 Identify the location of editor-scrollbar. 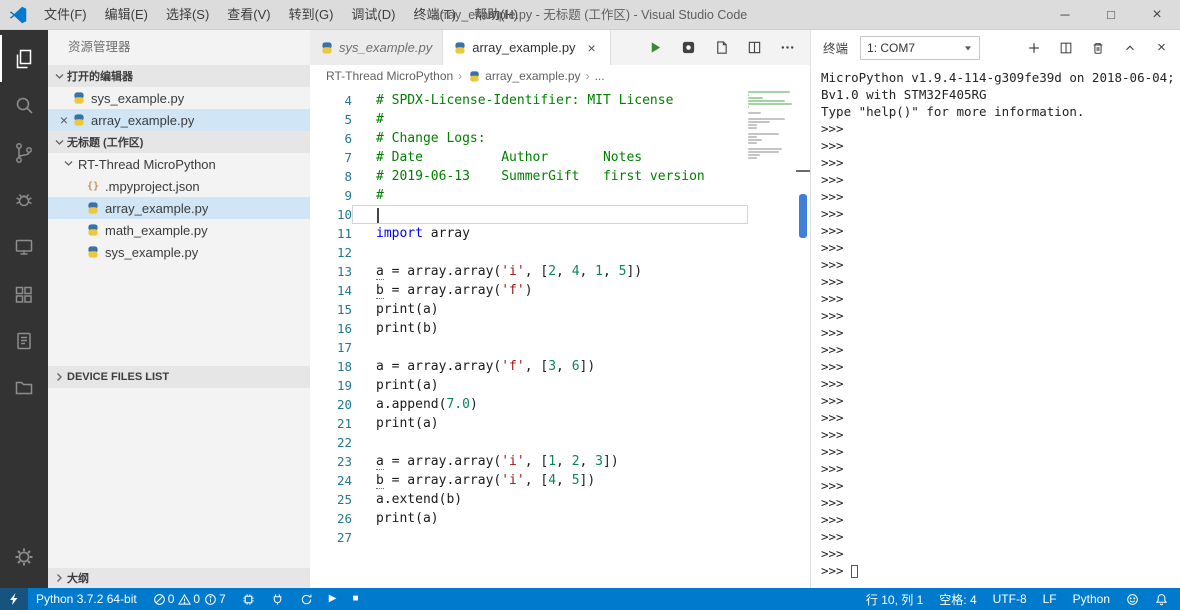
(803, 337).